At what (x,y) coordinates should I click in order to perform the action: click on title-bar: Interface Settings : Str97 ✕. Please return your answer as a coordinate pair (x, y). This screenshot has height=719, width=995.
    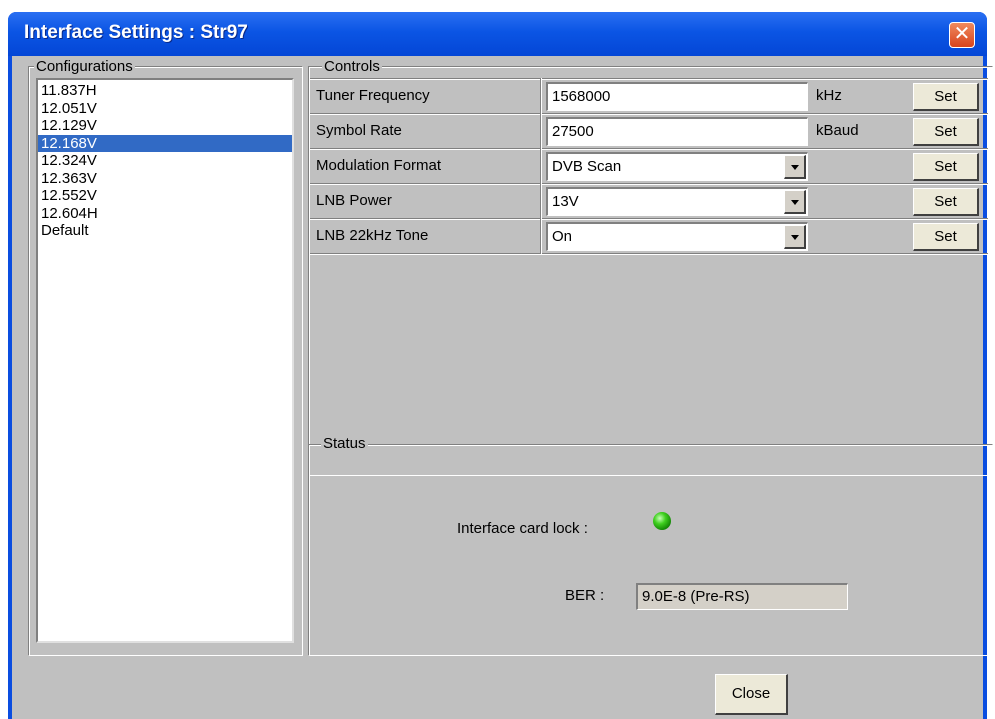
    Looking at the image, I should click on (497, 34).